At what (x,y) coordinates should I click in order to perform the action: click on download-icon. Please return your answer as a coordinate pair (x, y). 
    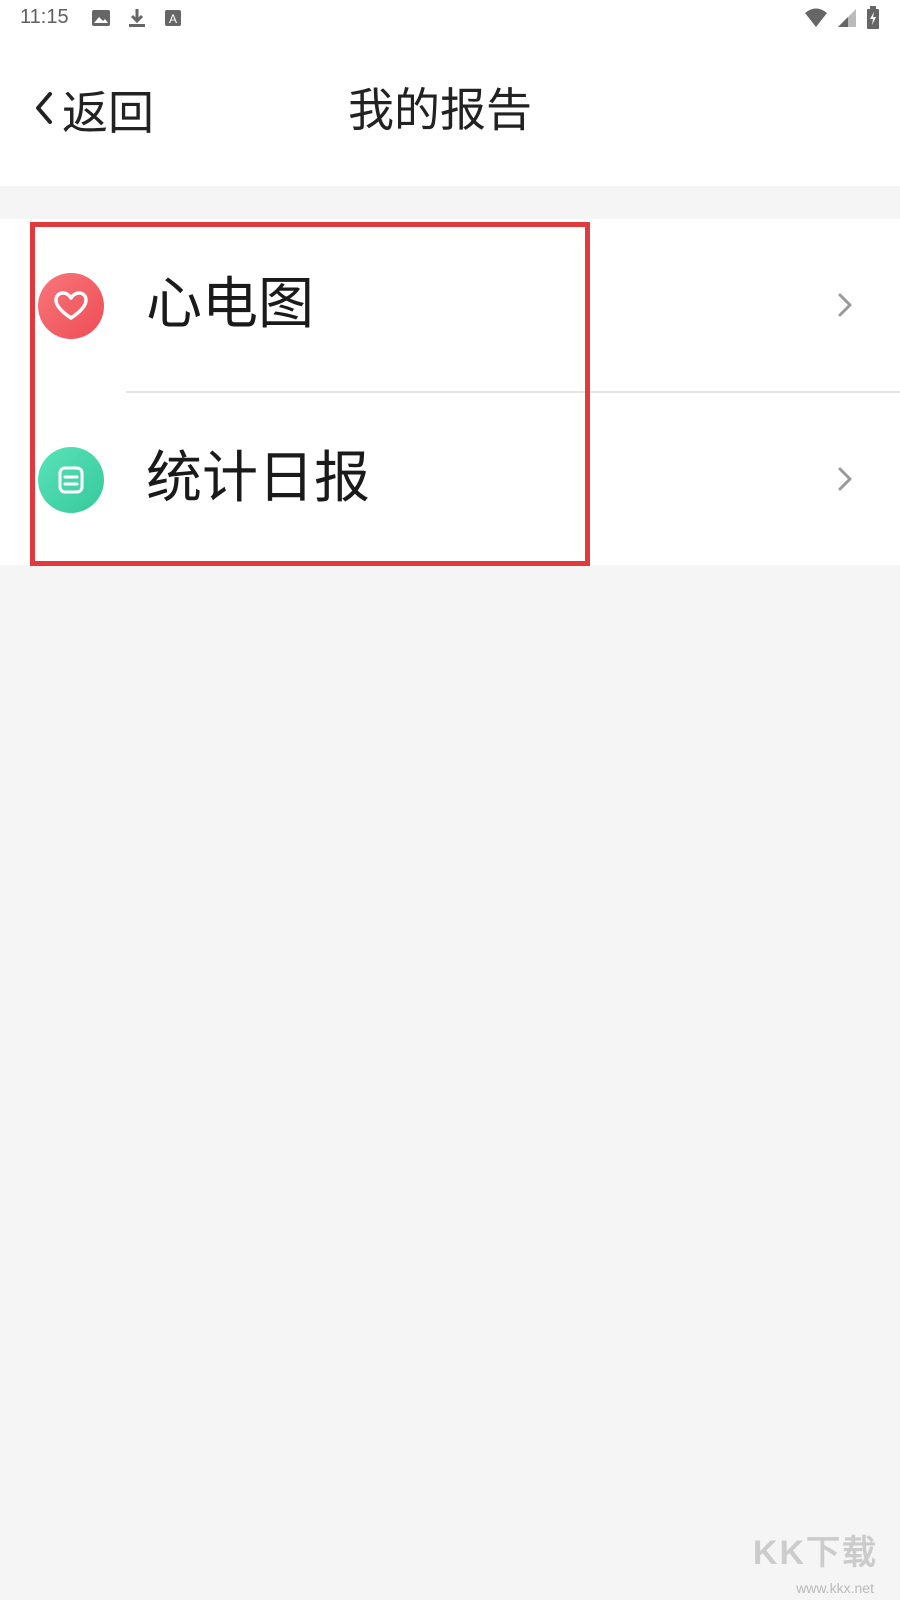
    Looking at the image, I should click on (137, 18).